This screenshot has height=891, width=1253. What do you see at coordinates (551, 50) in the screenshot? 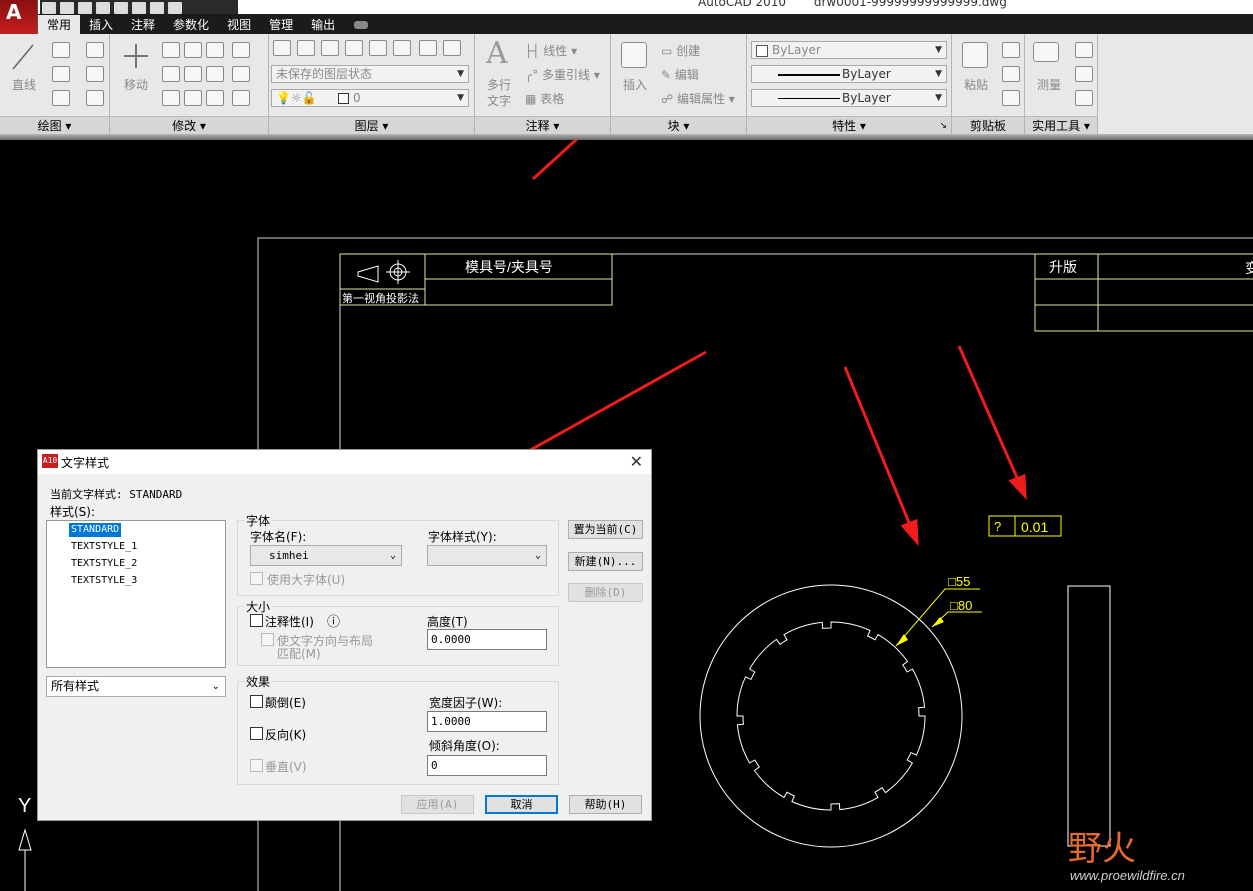
I see `linear-dim-button: ├┤ 线性 ▾` at bounding box center [551, 50].